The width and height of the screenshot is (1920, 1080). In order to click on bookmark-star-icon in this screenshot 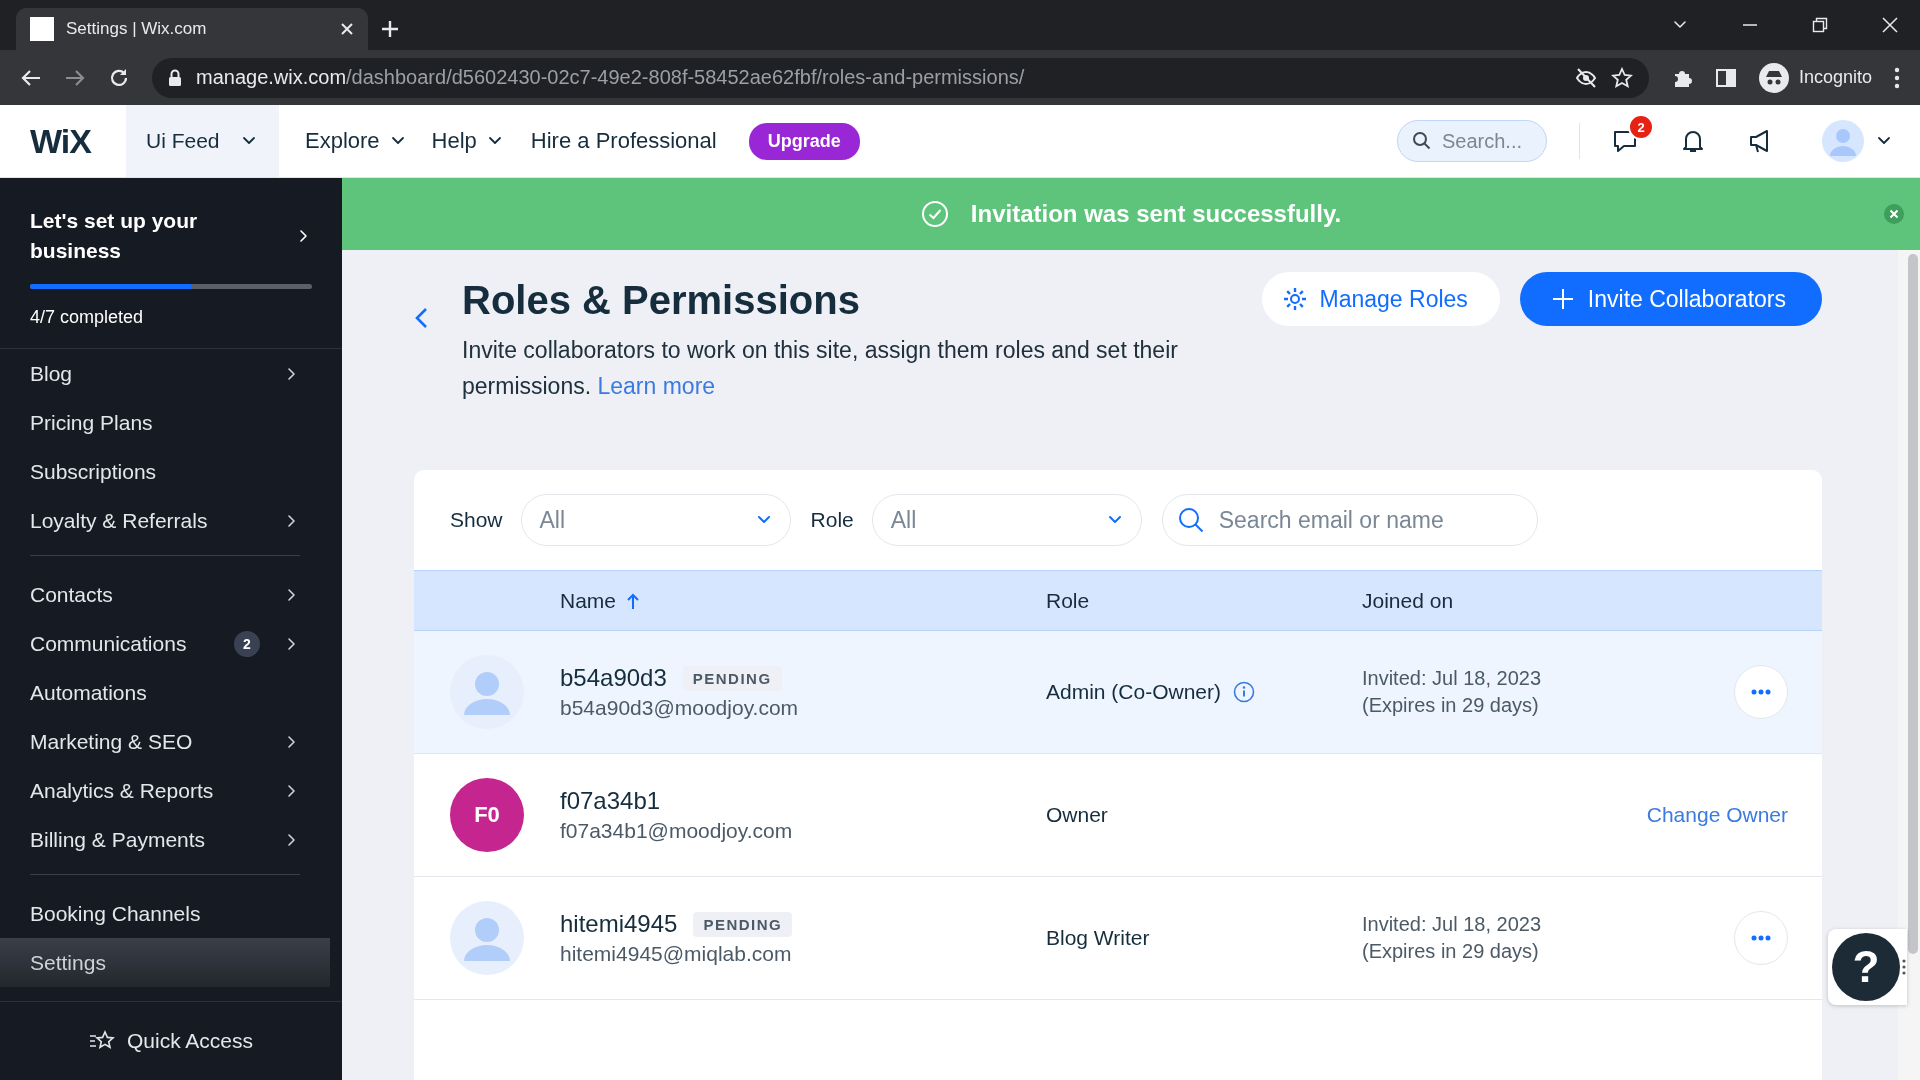, I will do `click(1621, 77)`.